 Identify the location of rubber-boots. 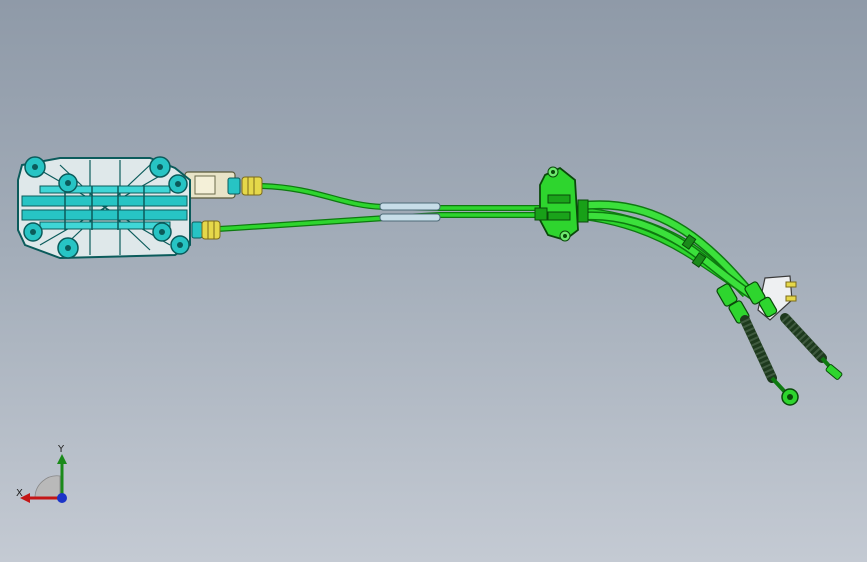
(783, 348).